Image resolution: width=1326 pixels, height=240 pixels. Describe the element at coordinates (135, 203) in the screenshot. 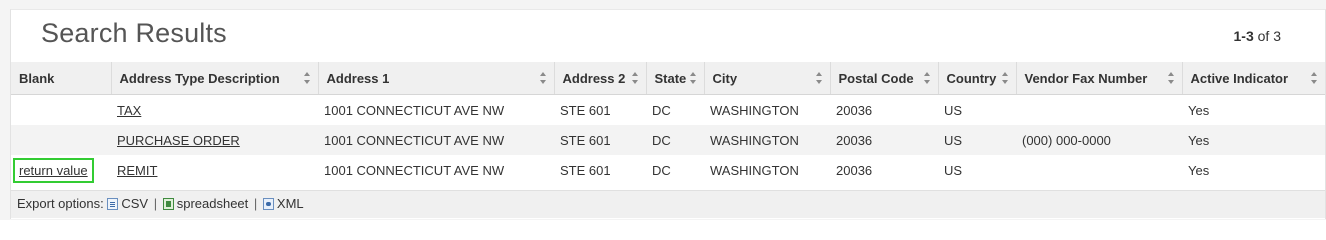

I see `export-csv-label: CSV` at that location.